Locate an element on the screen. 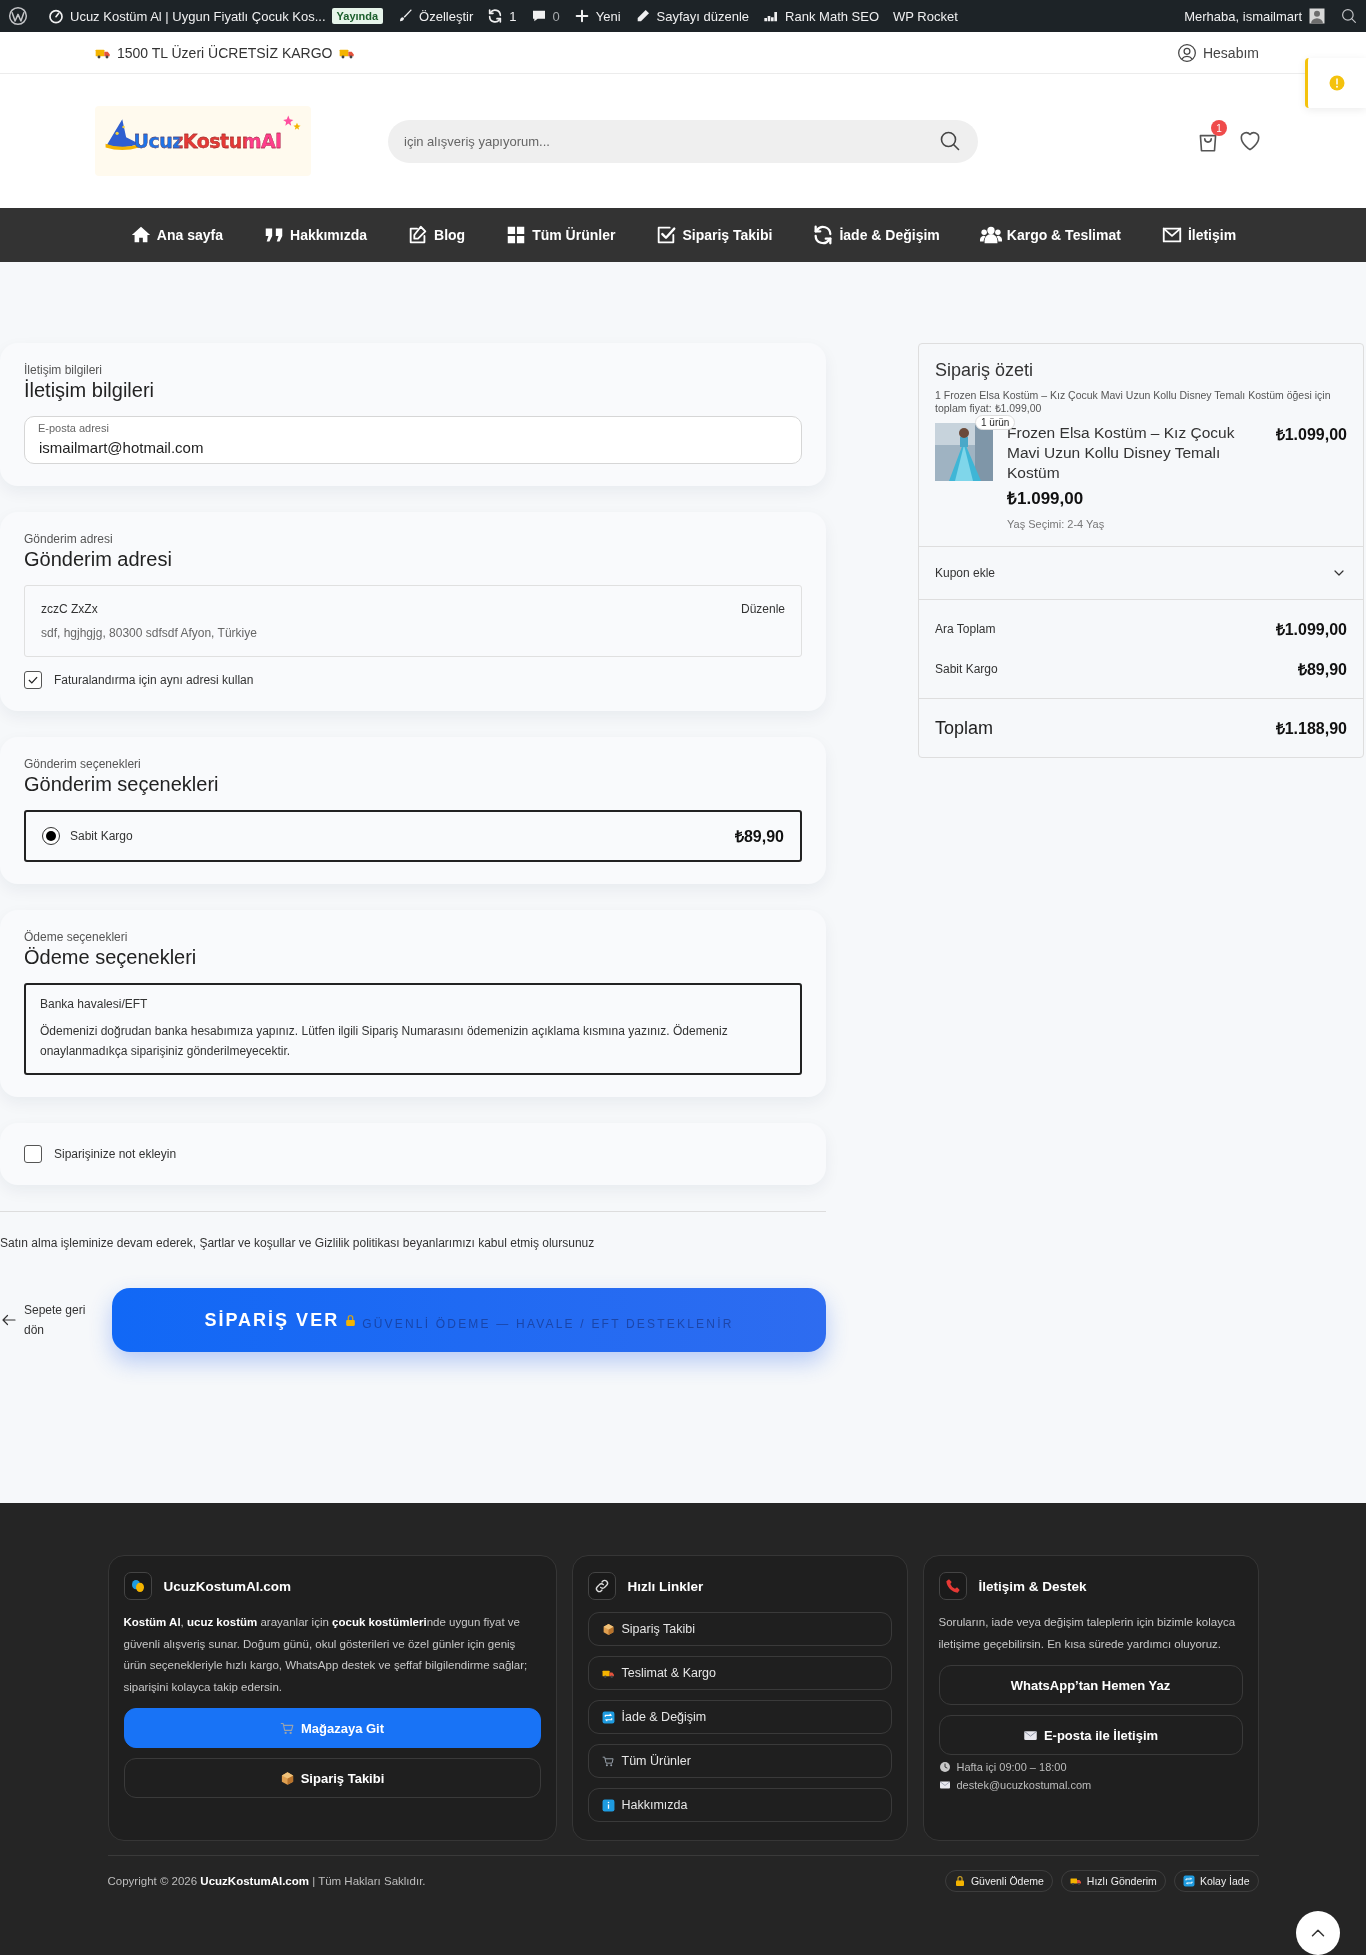 This screenshot has height=1955, width=1366. checkbox-label: Siparişinize not ekleyin is located at coordinates (115, 1154).